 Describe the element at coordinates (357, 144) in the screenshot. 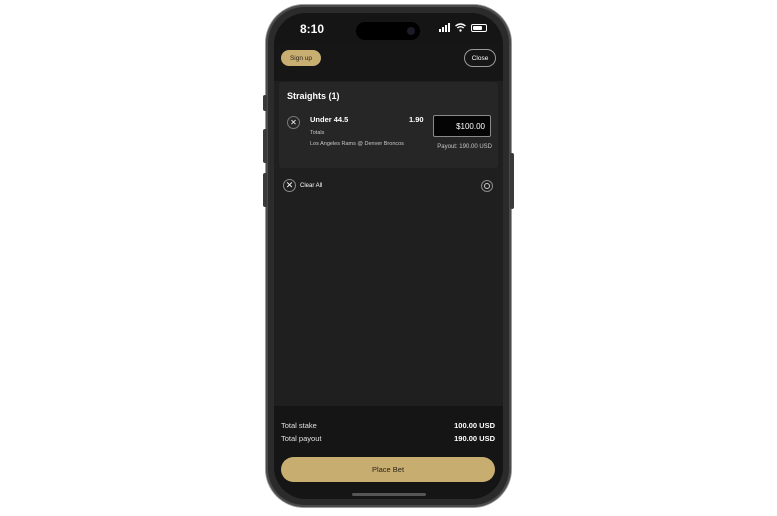

I see `selection-event: Los Angeles Rams @ Denver Broncos` at that location.